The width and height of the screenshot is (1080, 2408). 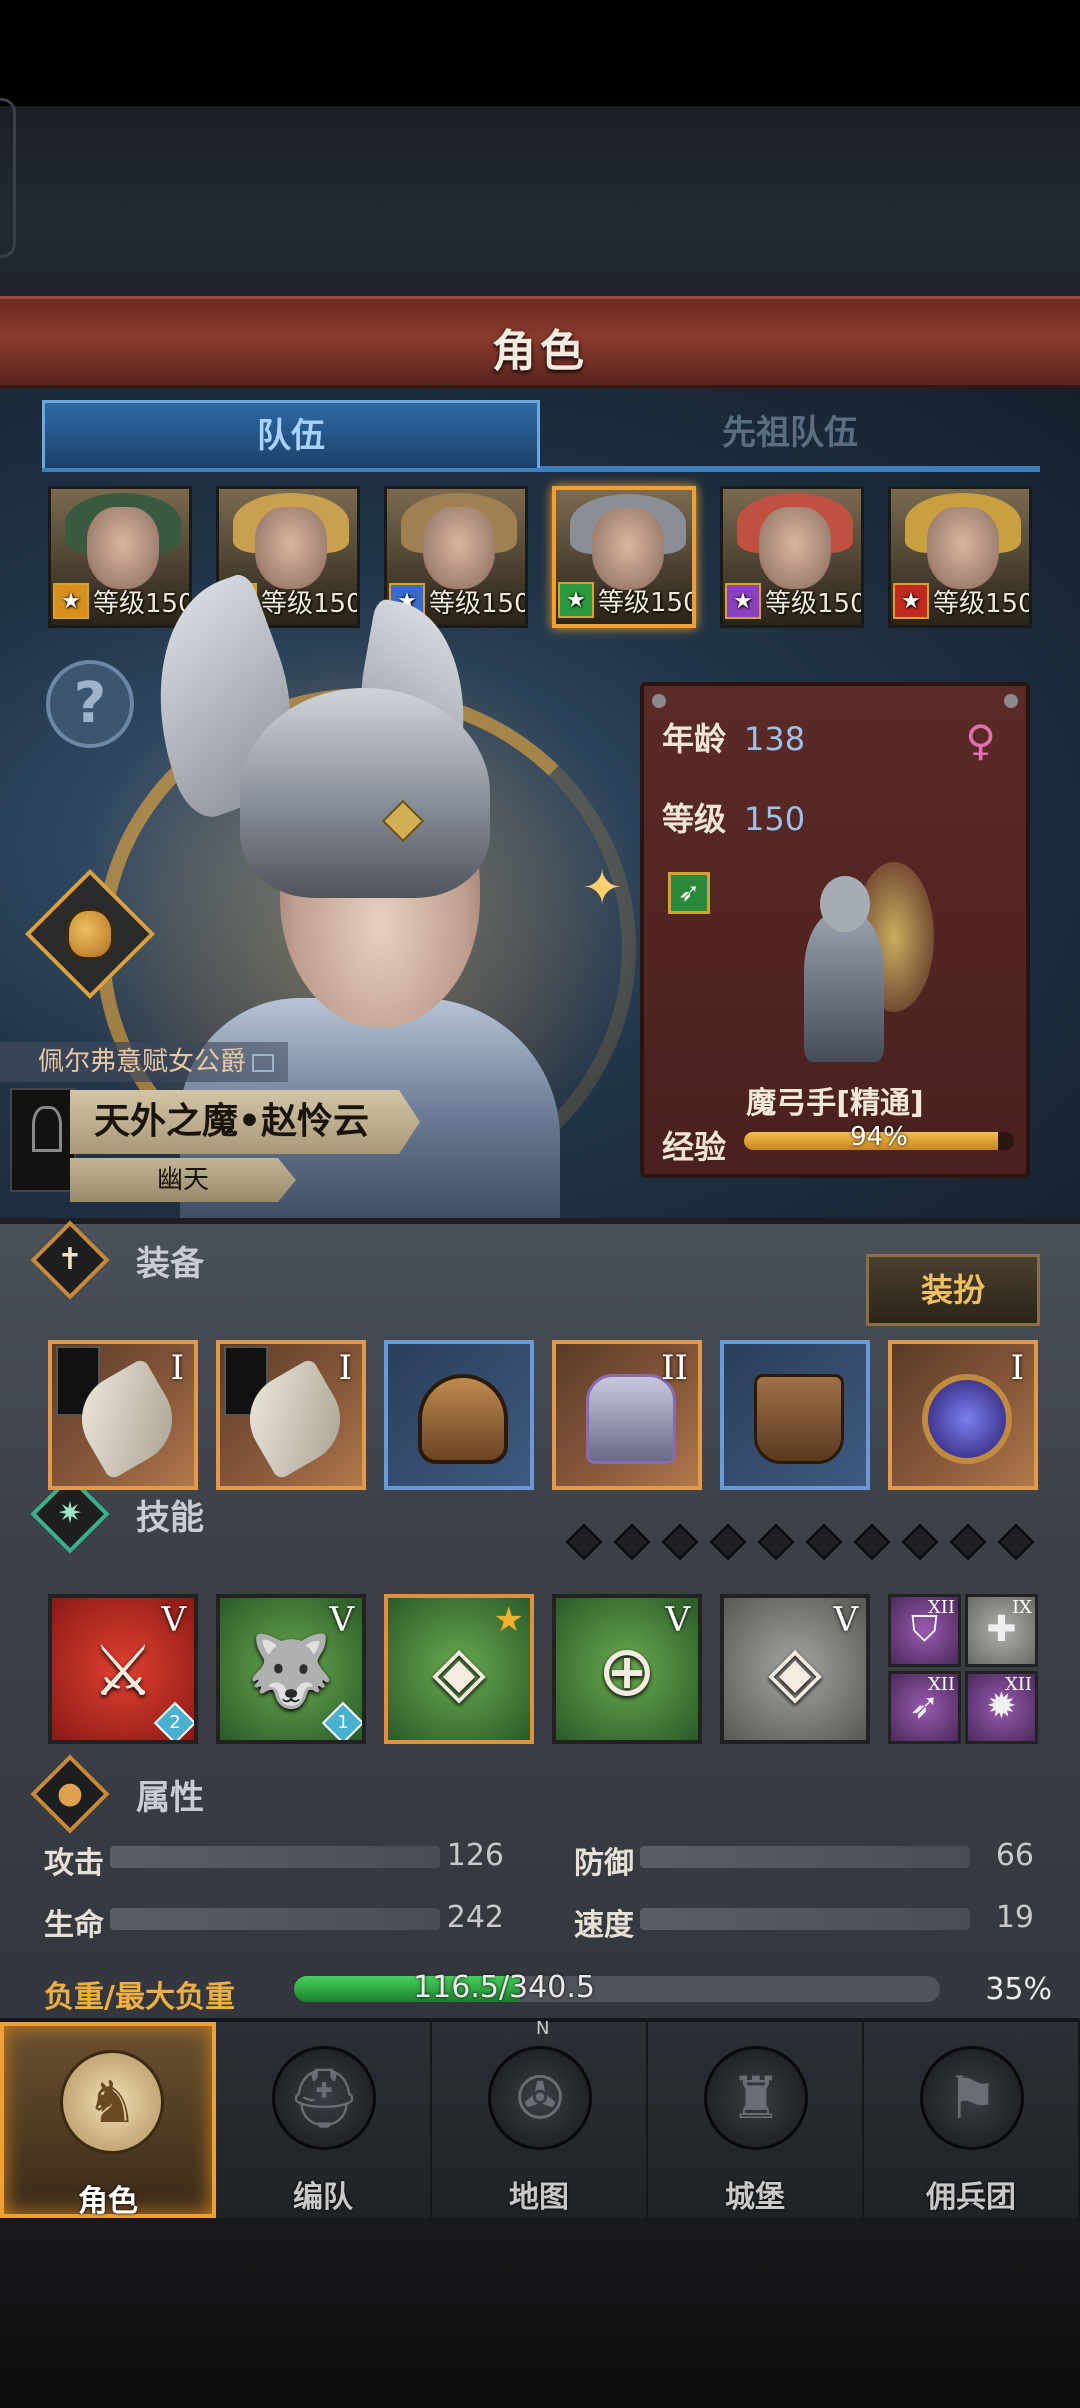 What do you see at coordinates (108, 2201) in the screenshot?
I see `nav-label: 角色` at bounding box center [108, 2201].